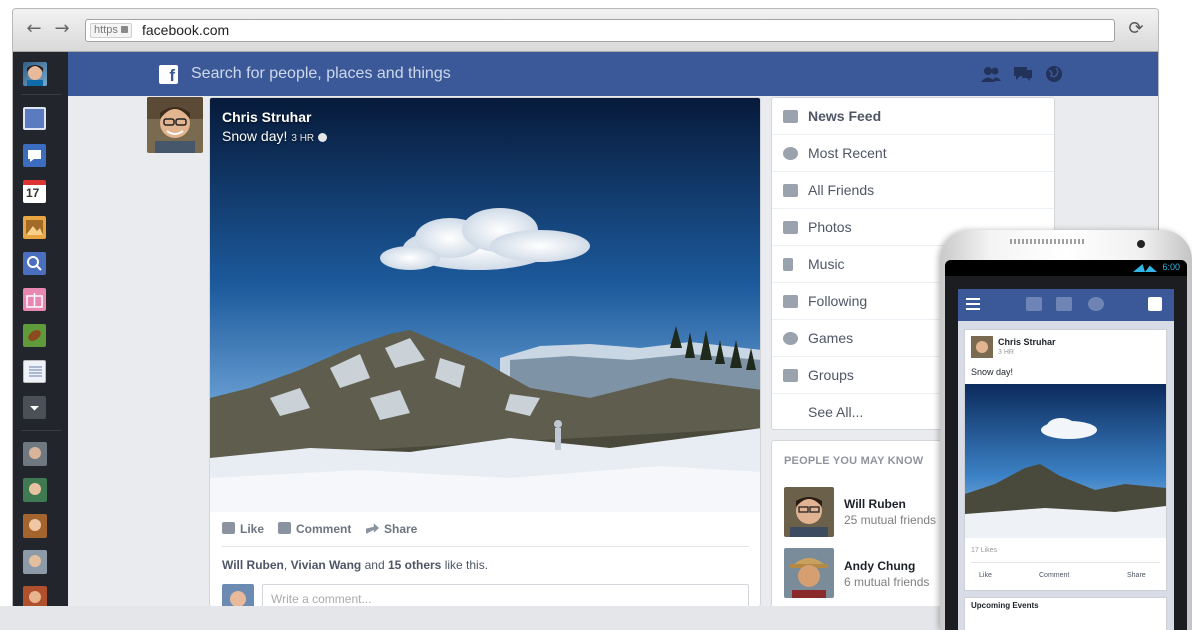 The image size is (1192, 630). What do you see at coordinates (1054, 74) in the screenshot?
I see `notifications-globe-icon` at bounding box center [1054, 74].